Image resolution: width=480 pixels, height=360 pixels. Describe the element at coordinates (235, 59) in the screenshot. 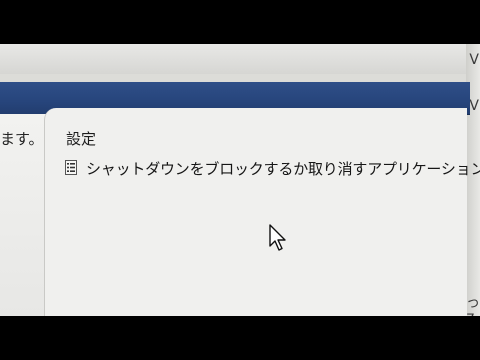

I see `top-band` at that location.